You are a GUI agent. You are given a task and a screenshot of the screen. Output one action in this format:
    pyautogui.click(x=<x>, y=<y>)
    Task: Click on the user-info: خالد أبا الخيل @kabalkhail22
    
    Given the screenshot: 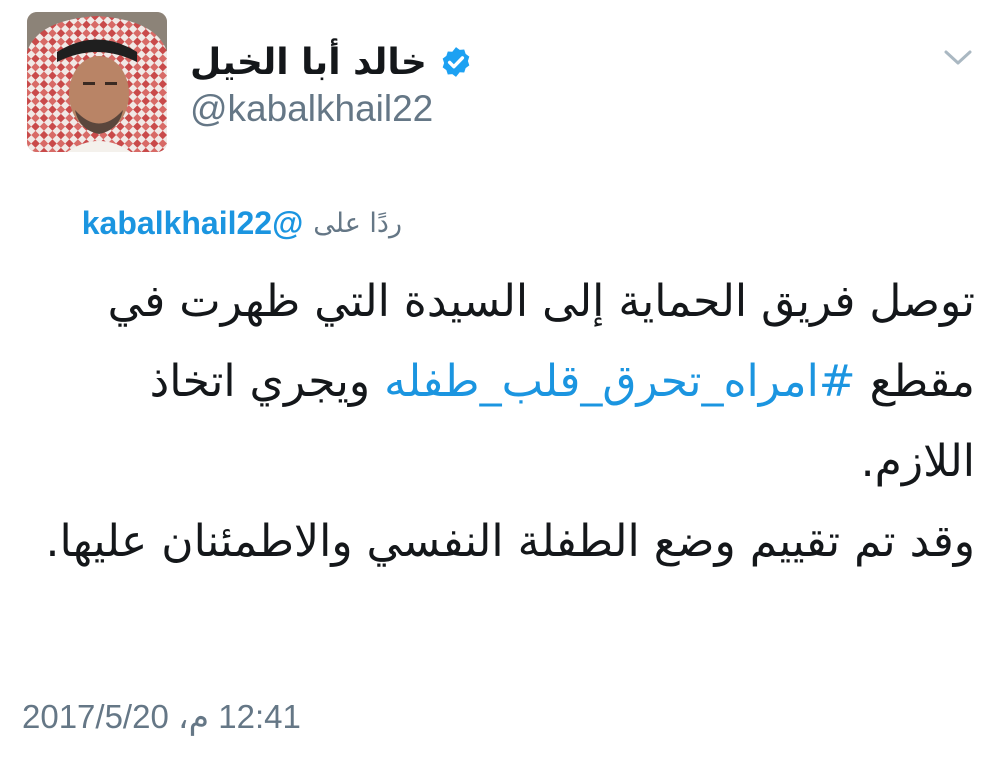 What is the action you would take?
    pyautogui.click(x=340, y=83)
    